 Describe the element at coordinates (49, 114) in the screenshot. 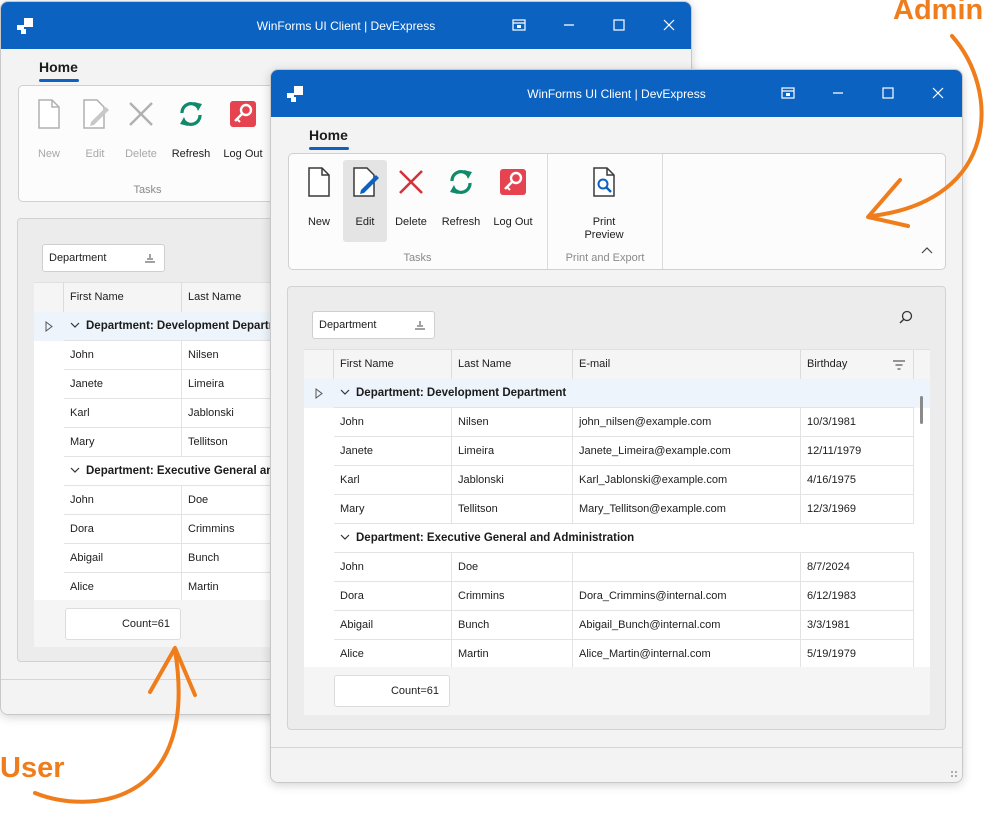

I see `new-icon` at that location.